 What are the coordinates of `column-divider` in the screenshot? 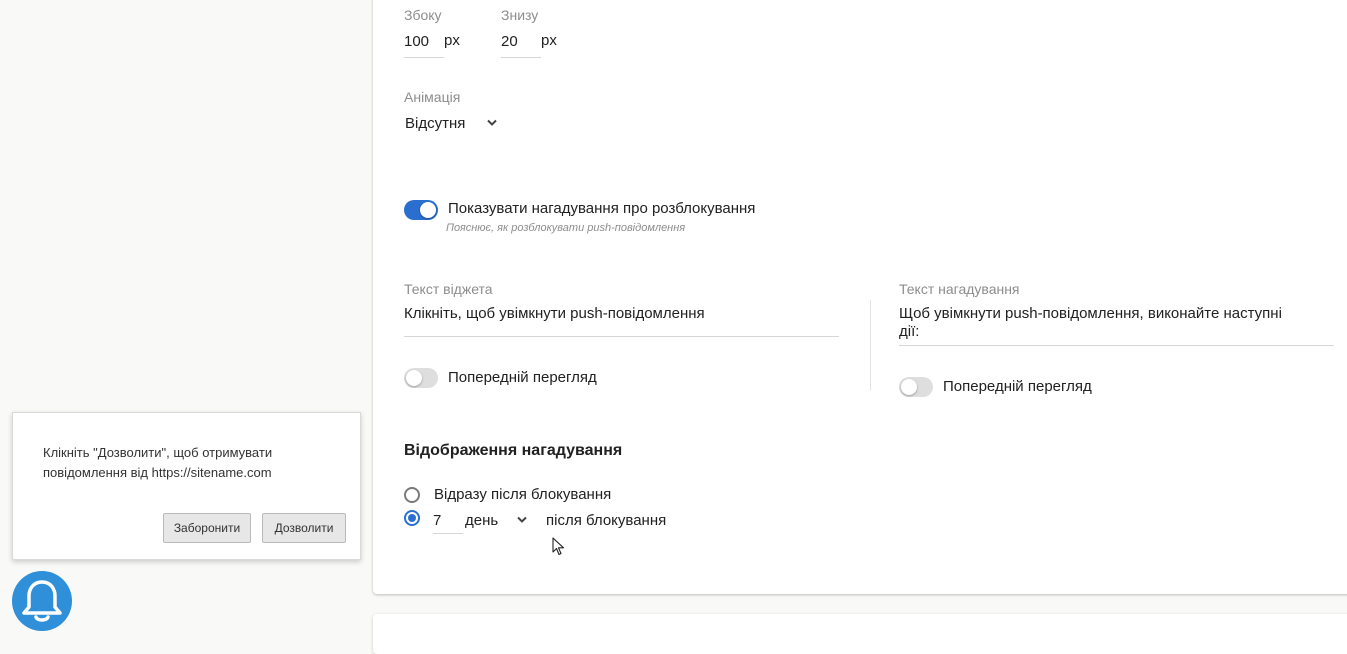 It's located at (870, 345).